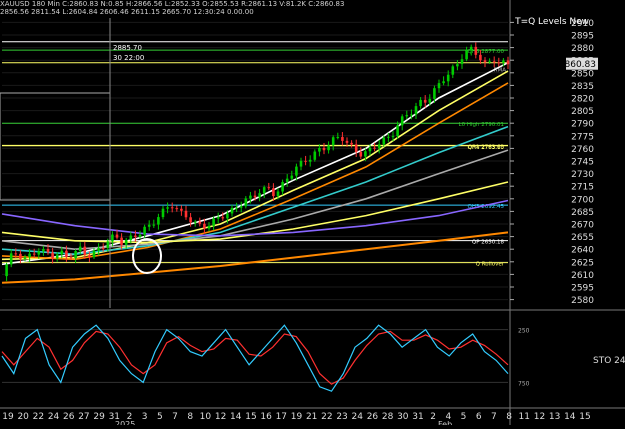 This screenshot has height=429, width=625. Describe the element at coordinates (55, 146) in the screenshot. I see `session-box` at that location.